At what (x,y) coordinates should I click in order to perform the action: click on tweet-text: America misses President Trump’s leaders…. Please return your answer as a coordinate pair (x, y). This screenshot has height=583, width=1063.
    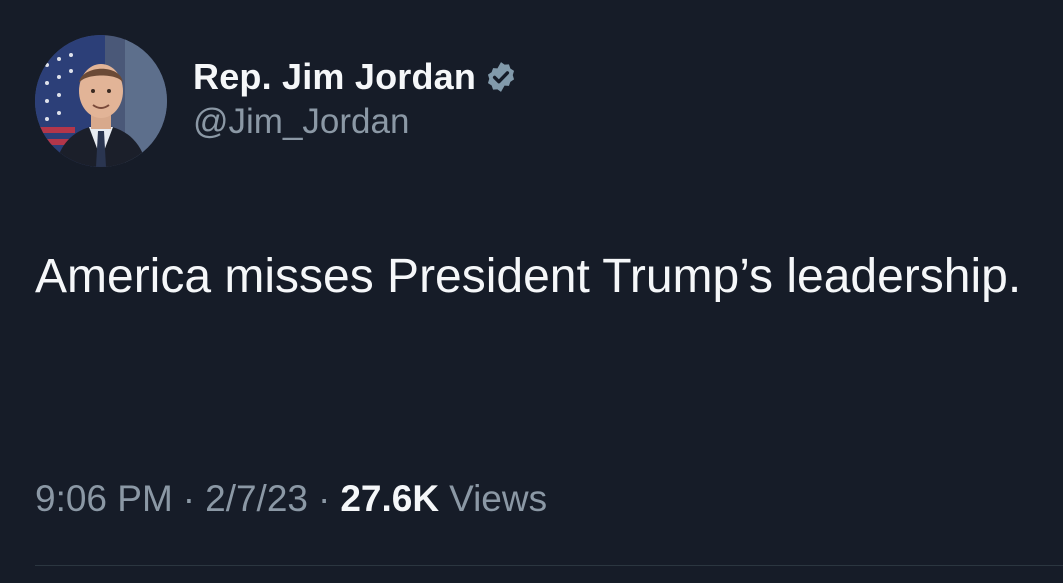
    Looking at the image, I should click on (528, 276).